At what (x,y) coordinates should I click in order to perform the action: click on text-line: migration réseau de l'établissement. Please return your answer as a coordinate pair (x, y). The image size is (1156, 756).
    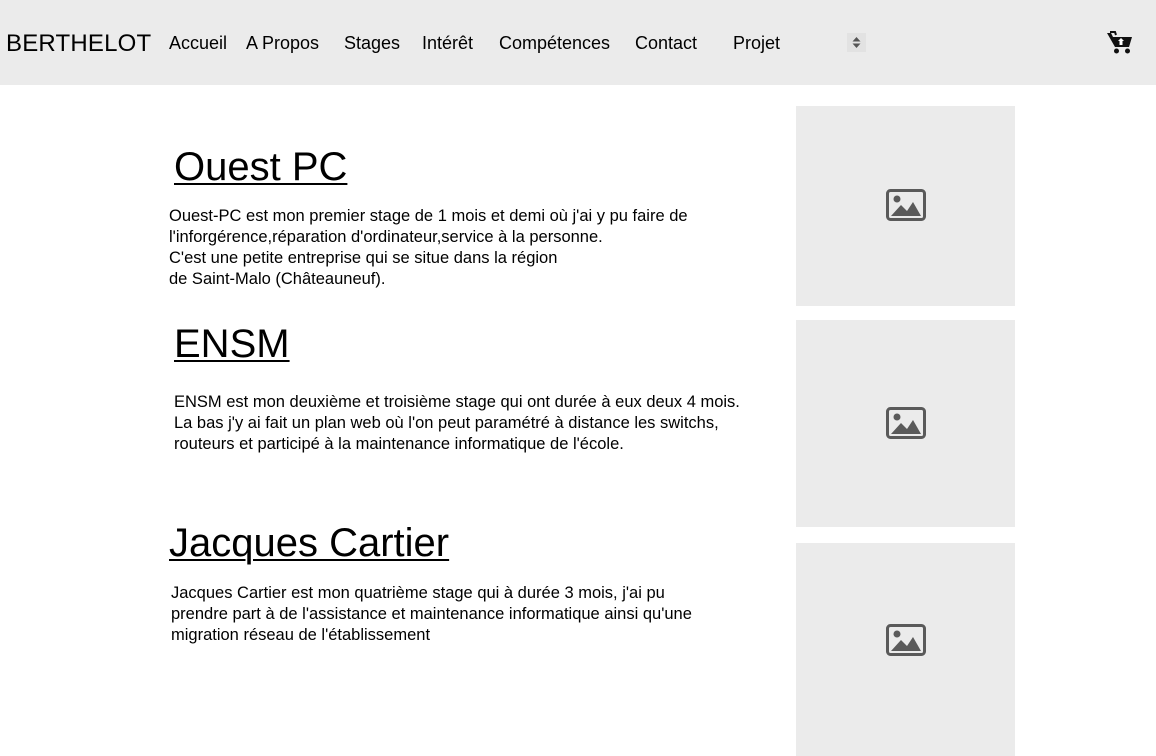
    Looking at the image, I should click on (301, 635).